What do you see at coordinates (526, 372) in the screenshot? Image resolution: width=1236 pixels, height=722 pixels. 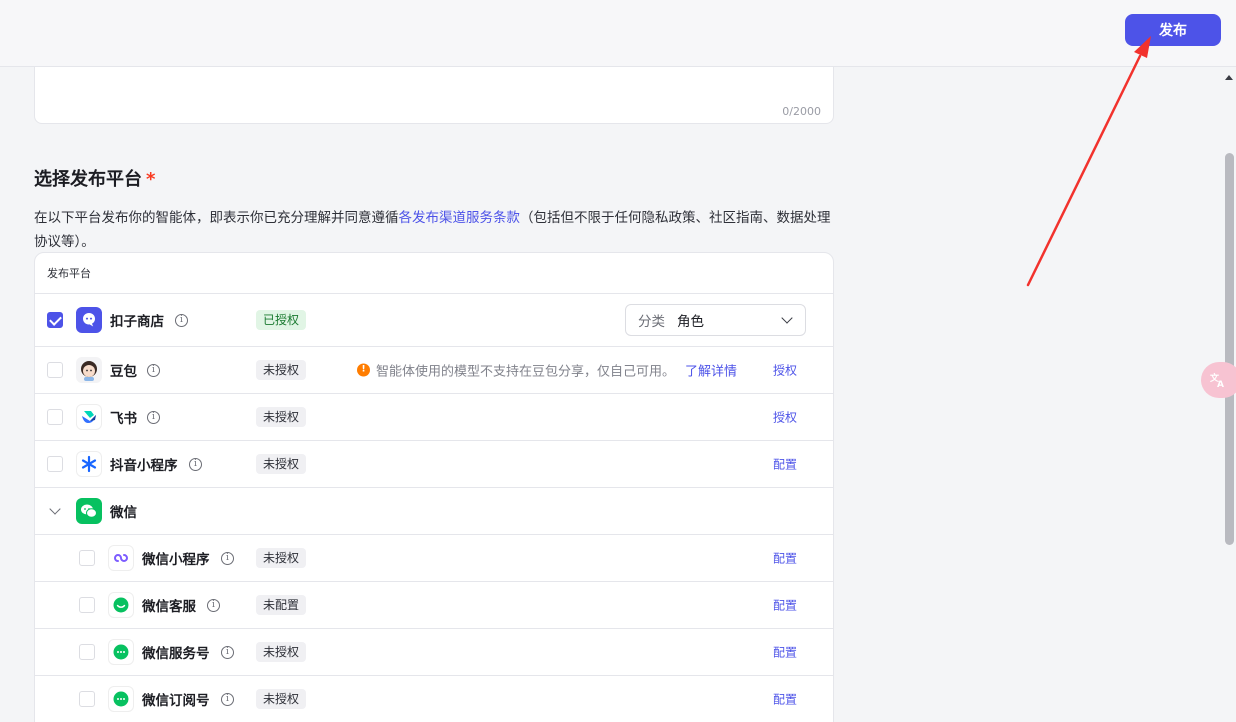 I see `warning-text: 智能体使用的模型不支持在豆包分享，仅自己可用。` at bounding box center [526, 372].